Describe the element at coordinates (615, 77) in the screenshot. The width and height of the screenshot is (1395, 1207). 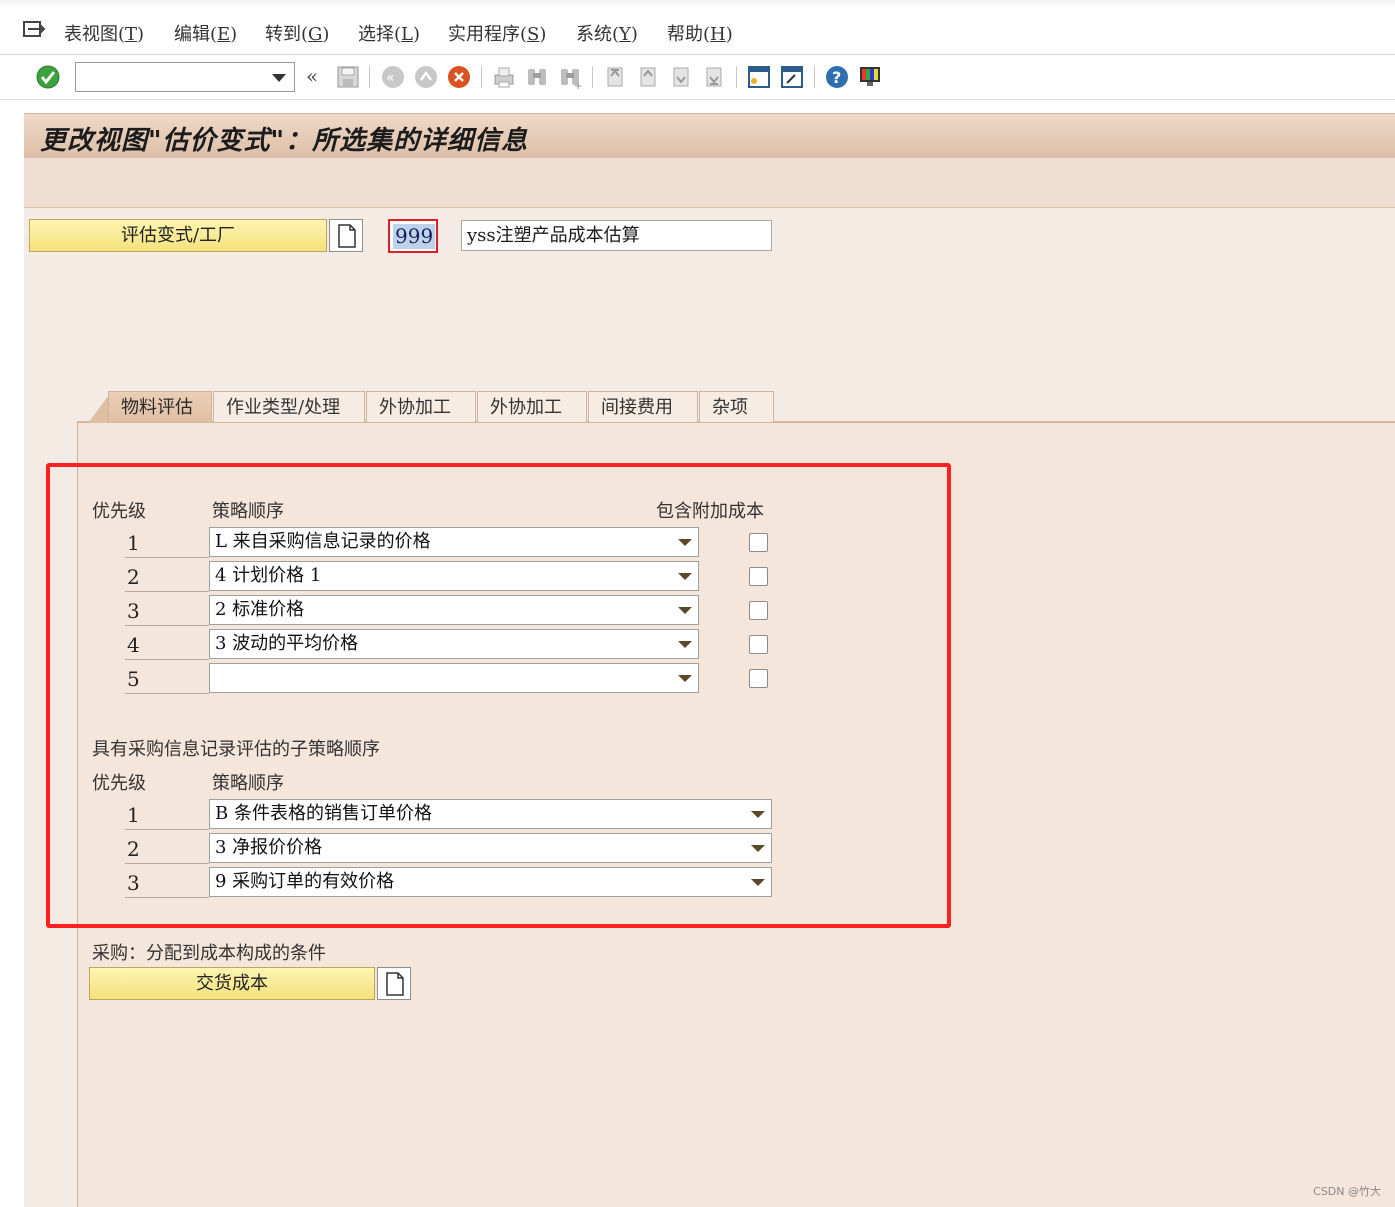
I see `first-page-icon` at that location.